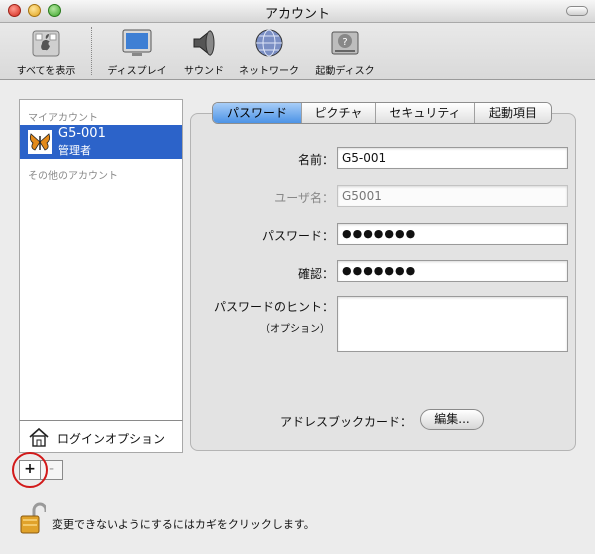 The width and height of the screenshot is (595, 554). I want to click on highlight-circle-annotation, so click(30, 470).